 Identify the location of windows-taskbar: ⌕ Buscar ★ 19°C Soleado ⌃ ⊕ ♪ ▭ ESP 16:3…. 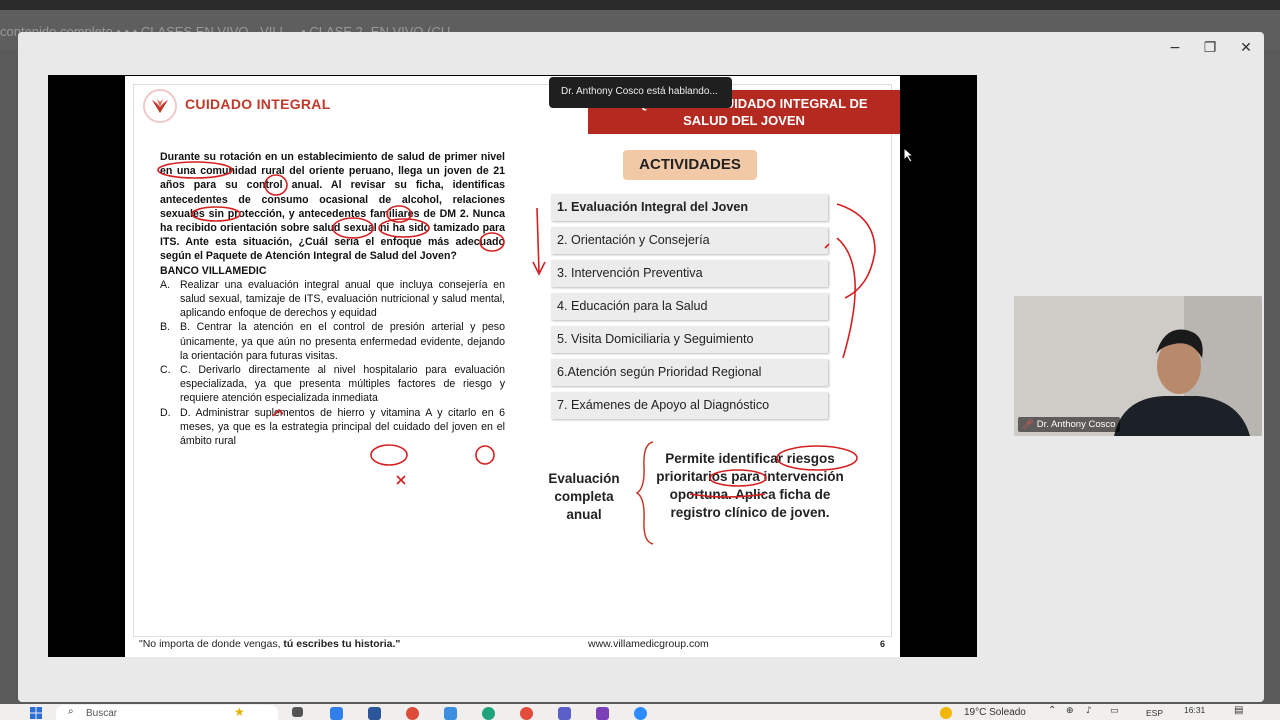
(640, 712).